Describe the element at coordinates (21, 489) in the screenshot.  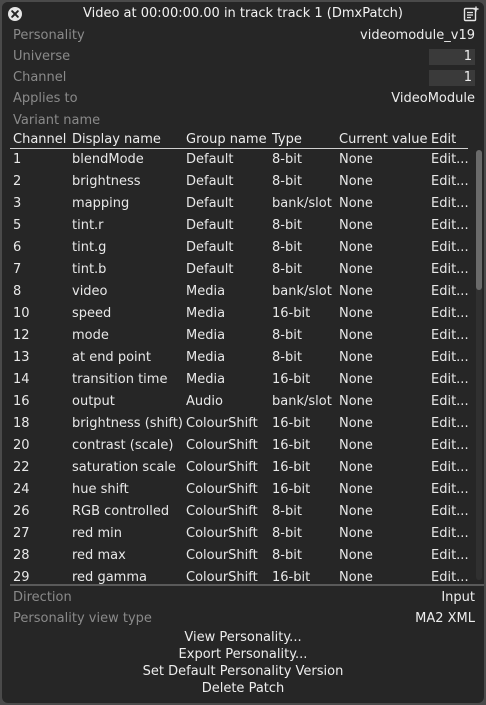
I see `cell-channel: 24` at that location.